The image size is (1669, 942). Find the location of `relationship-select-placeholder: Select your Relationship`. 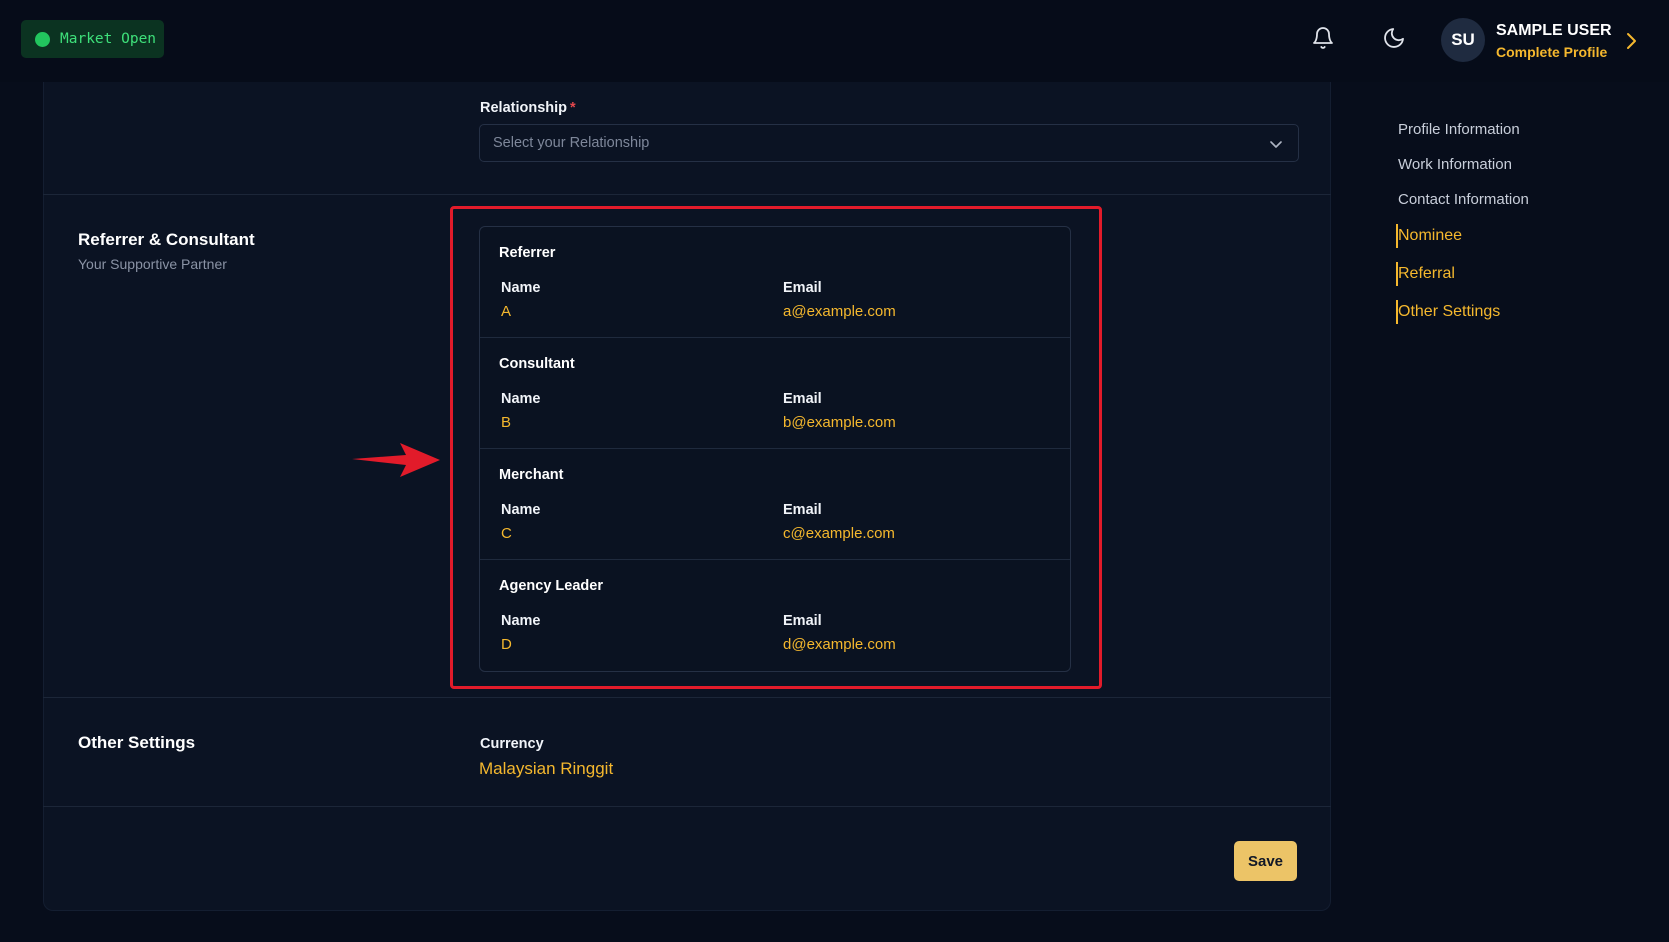

relationship-select-placeholder: Select your Relationship is located at coordinates (571, 143).